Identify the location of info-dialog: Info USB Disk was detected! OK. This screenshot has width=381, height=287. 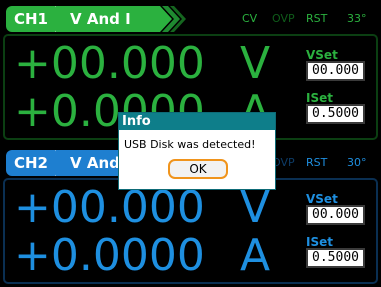
(197, 151).